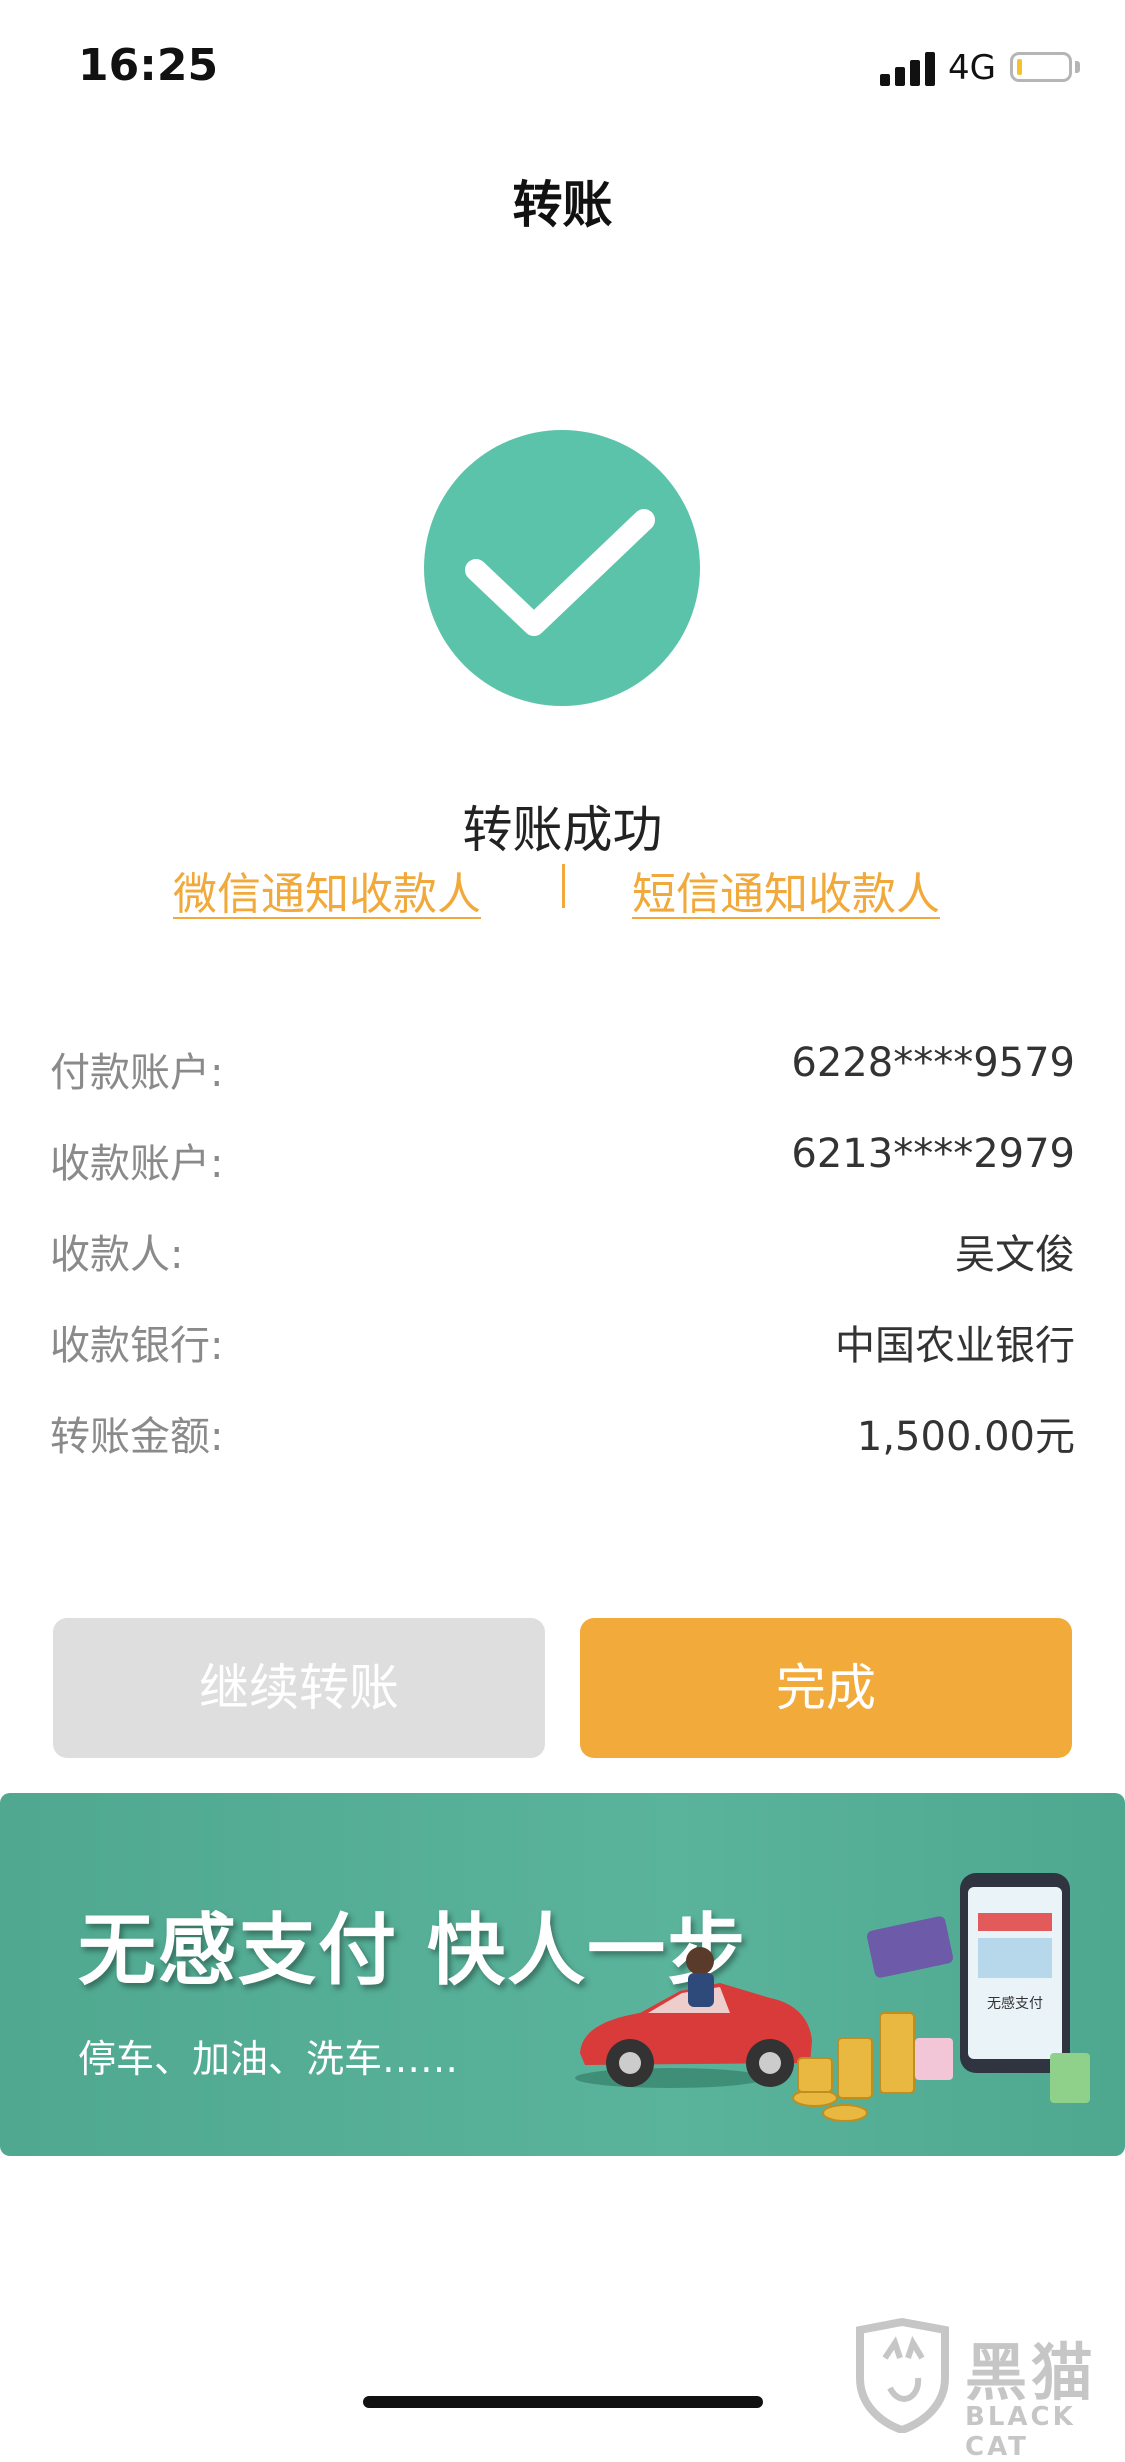  What do you see at coordinates (955, 1346) in the screenshot?
I see `detail-value: 中国农业银行` at bounding box center [955, 1346].